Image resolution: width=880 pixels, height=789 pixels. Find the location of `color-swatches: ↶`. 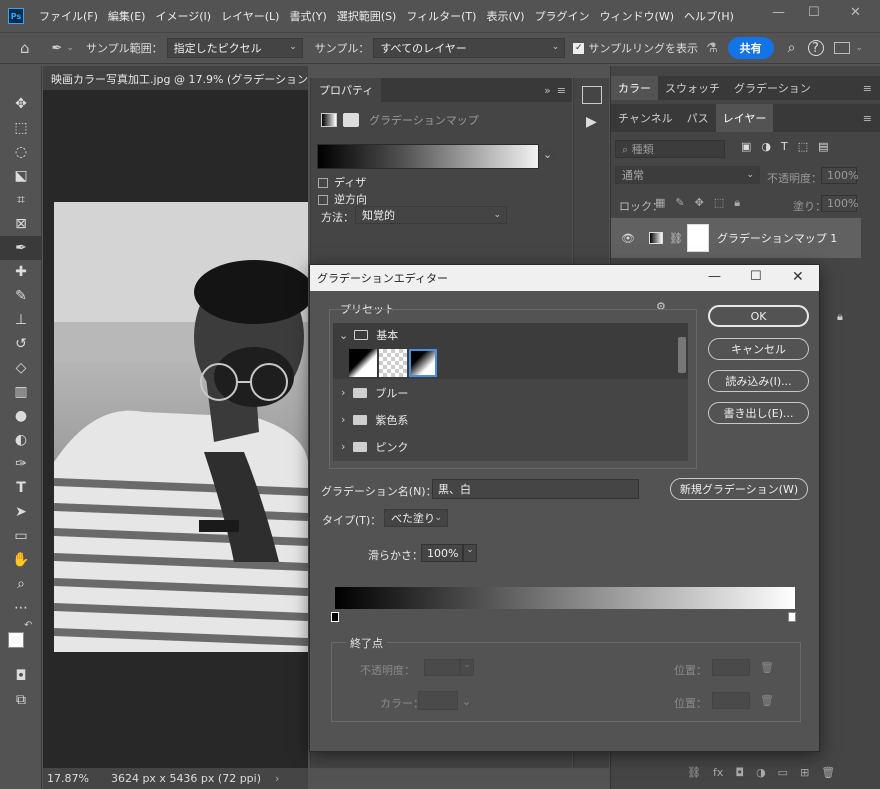

color-swatches: ↶ is located at coordinates (20, 642).